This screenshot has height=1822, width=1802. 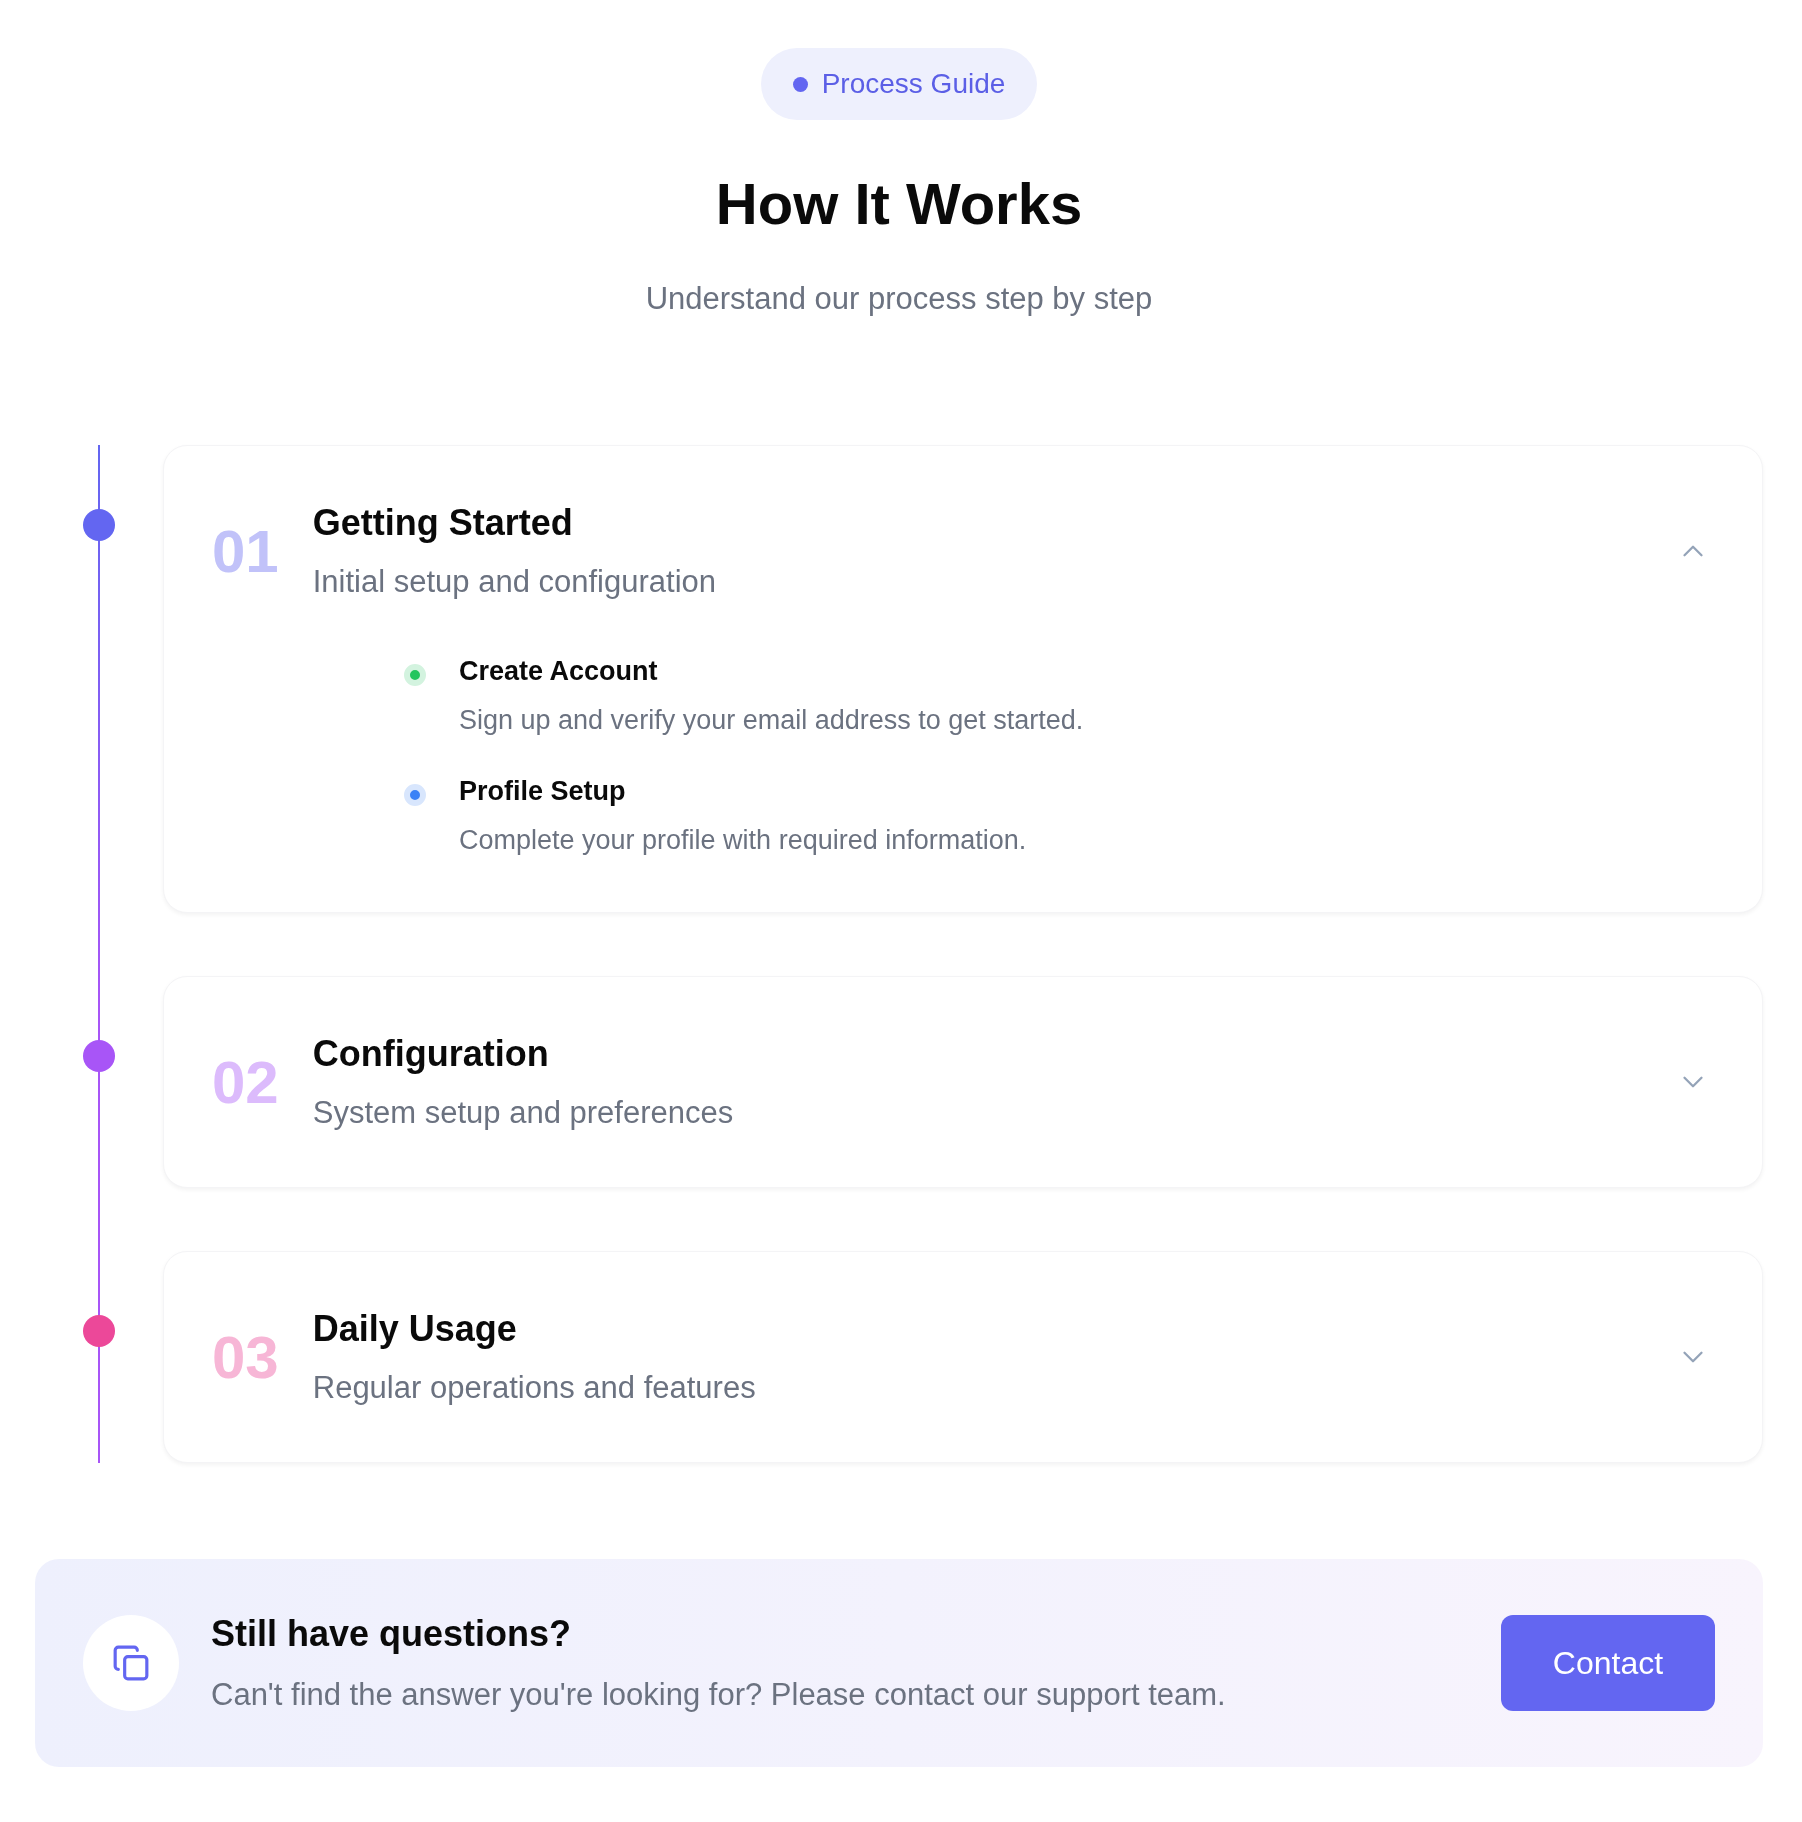 What do you see at coordinates (245, 1082) in the screenshot?
I see `step-number: 02` at bounding box center [245, 1082].